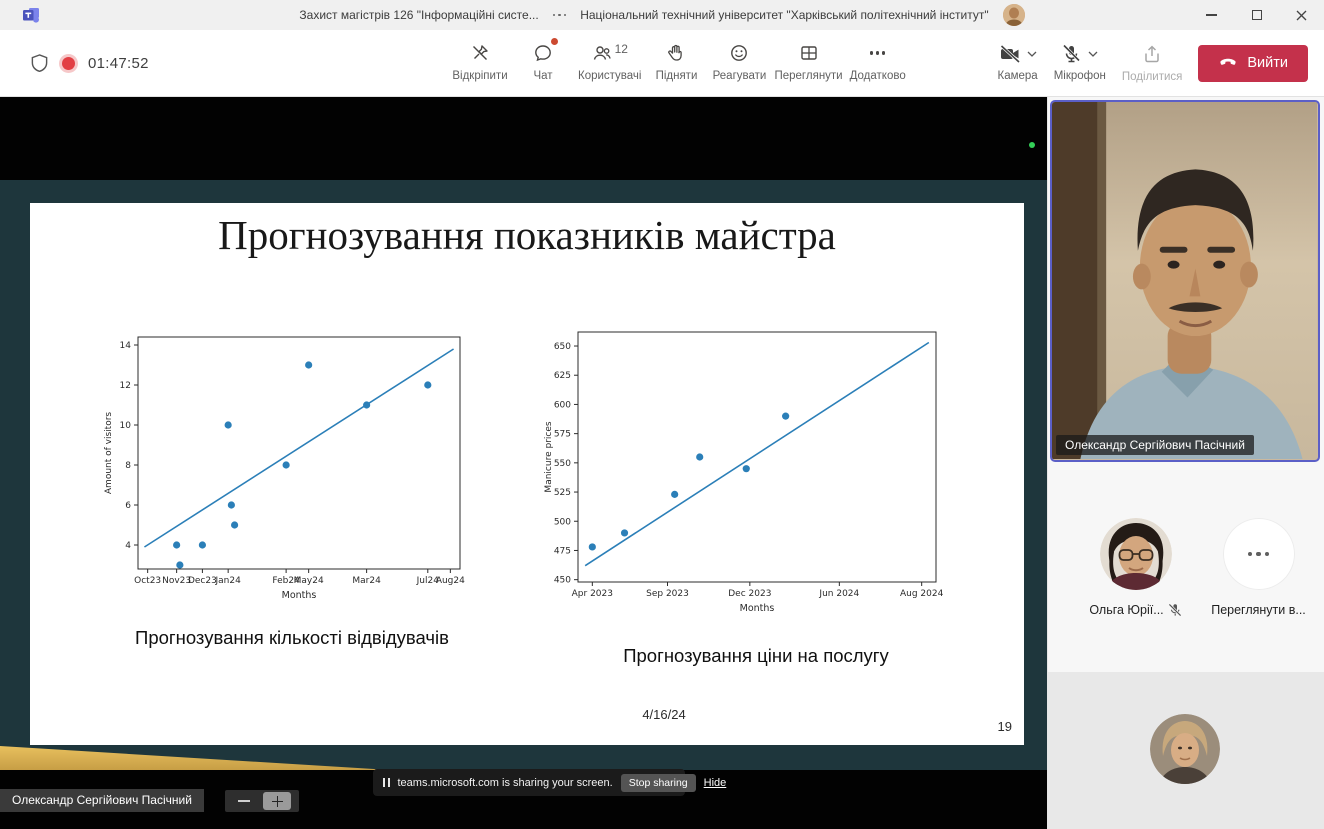  Describe the element at coordinates (309, 581) in the screenshot. I see `svg-text: May24` at that location.